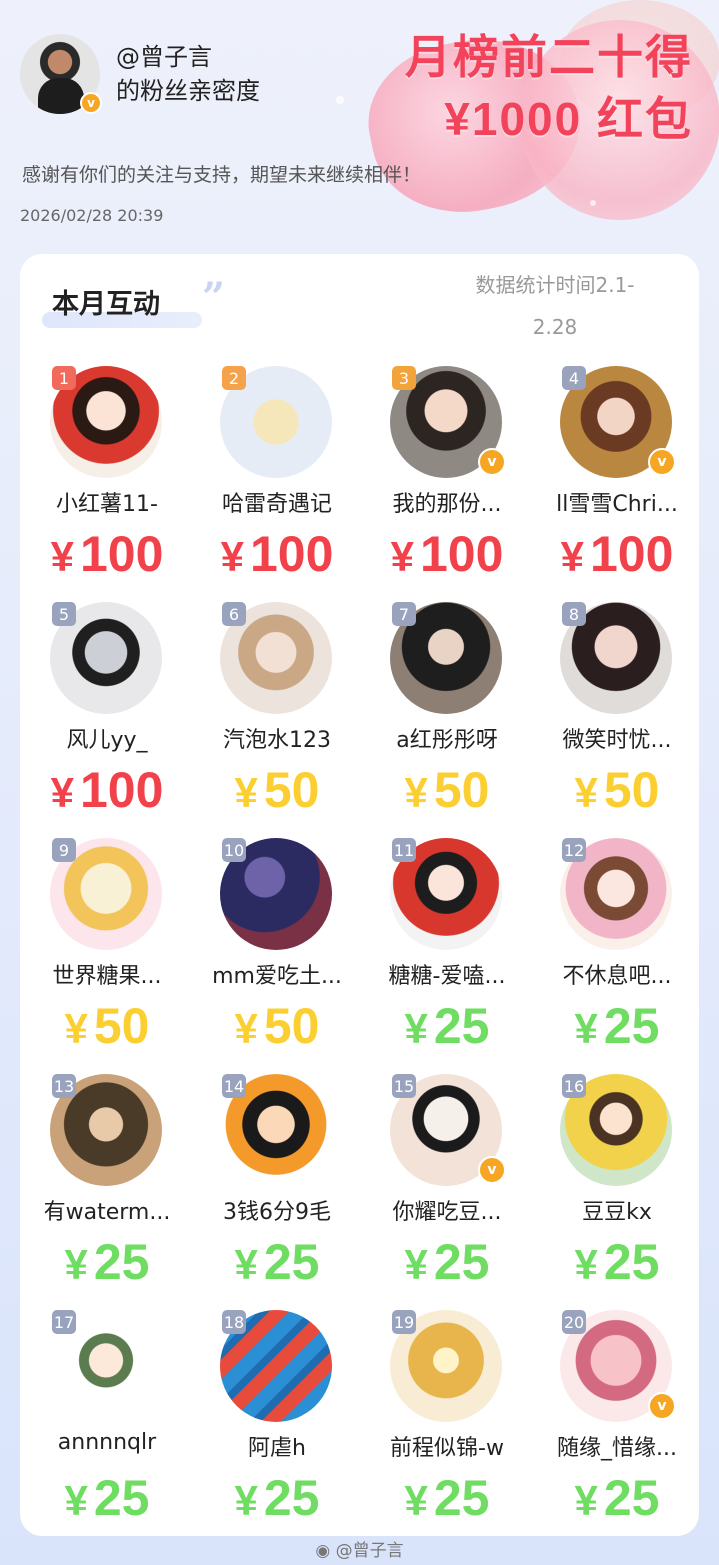 The height and width of the screenshot is (1565, 719). What do you see at coordinates (234, 850) in the screenshot?
I see `rank-badge: 10` at bounding box center [234, 850].